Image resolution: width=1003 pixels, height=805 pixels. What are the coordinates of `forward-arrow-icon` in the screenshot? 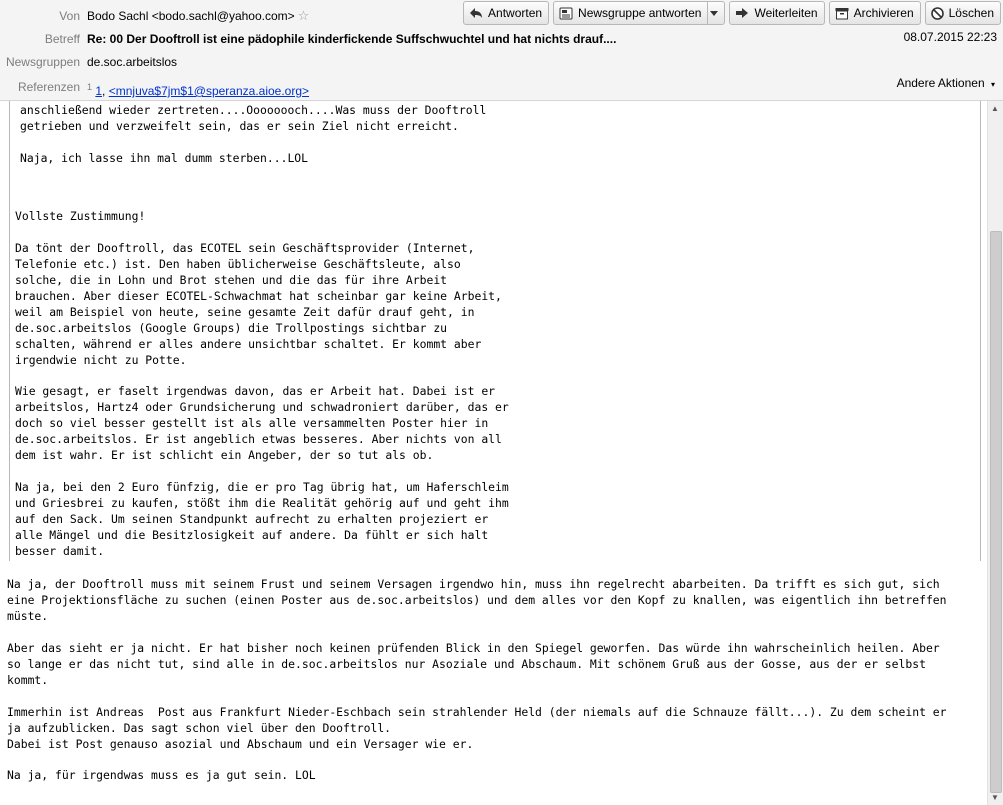 It's located at (742, 13).